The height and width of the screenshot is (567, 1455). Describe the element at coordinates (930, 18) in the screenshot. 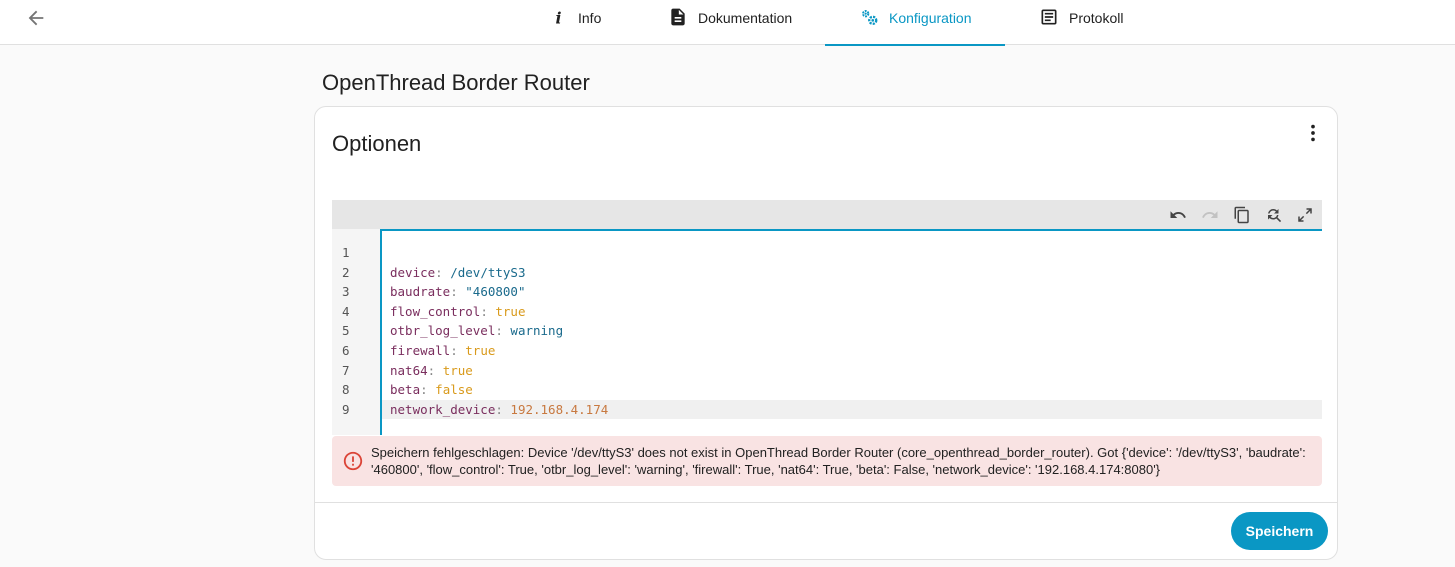

I see `tab-label: Konfiguration` at that location.